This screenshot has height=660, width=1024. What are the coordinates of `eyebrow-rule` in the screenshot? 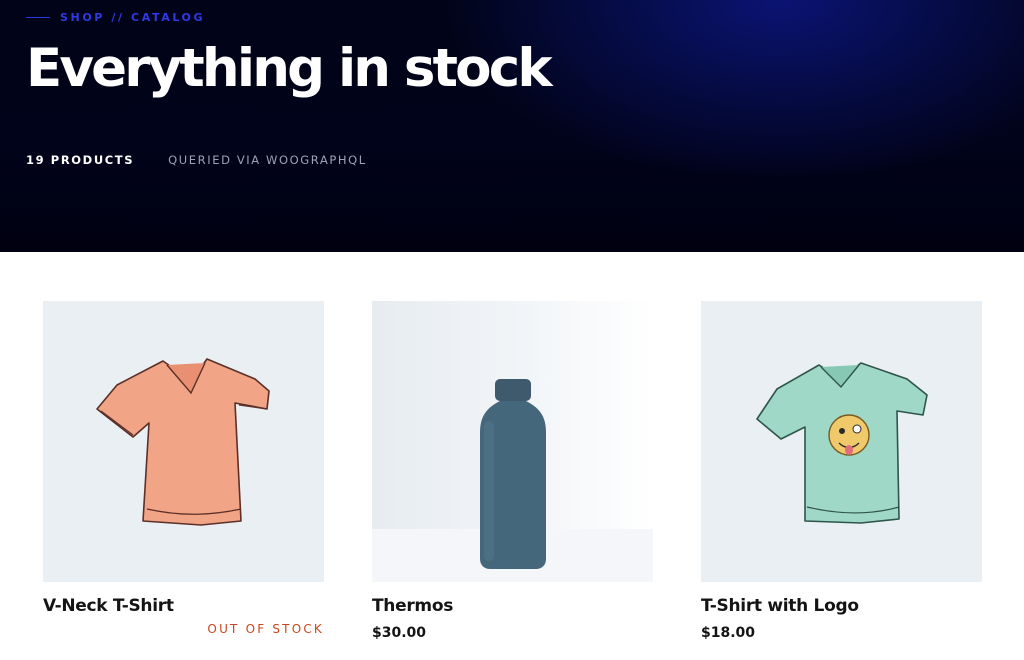 It's located at (38, 17).